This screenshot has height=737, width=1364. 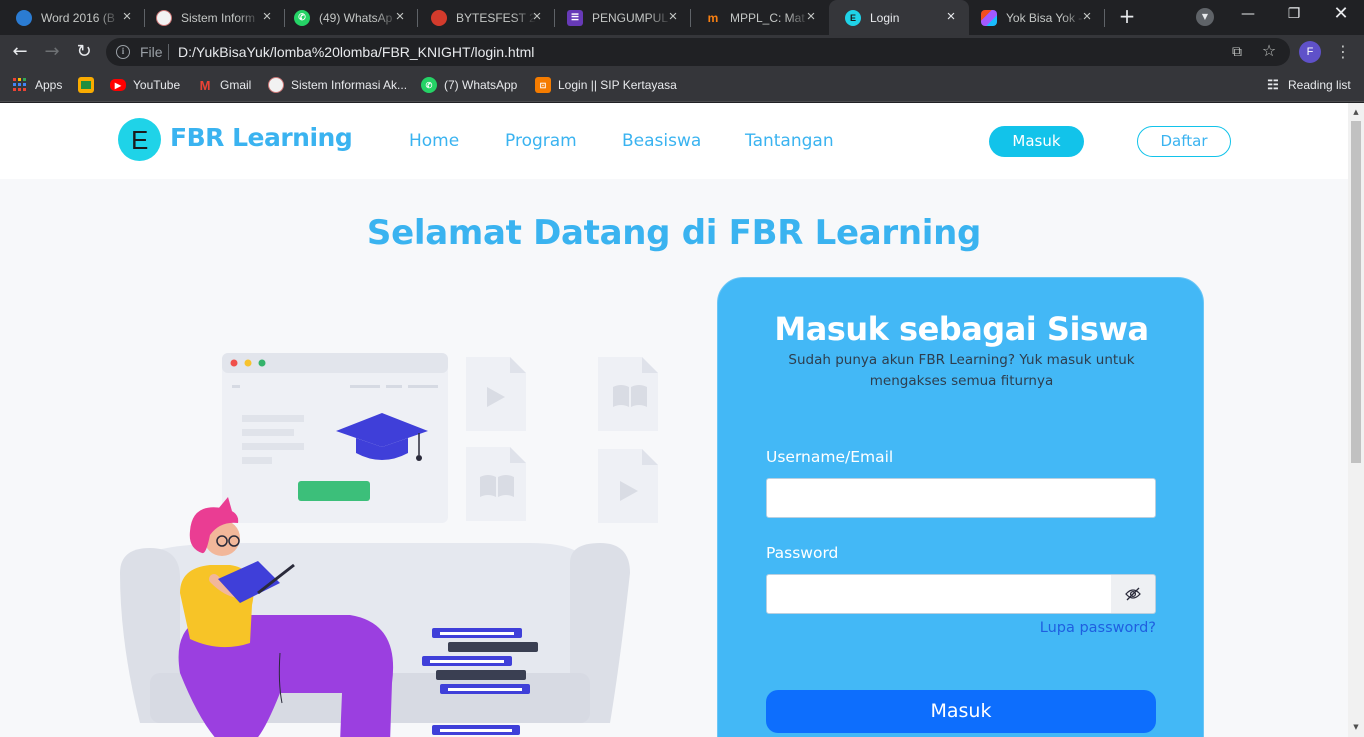 I want to click on bookmark-youtube: ▶ YouTube, so click(x=145, y=85).